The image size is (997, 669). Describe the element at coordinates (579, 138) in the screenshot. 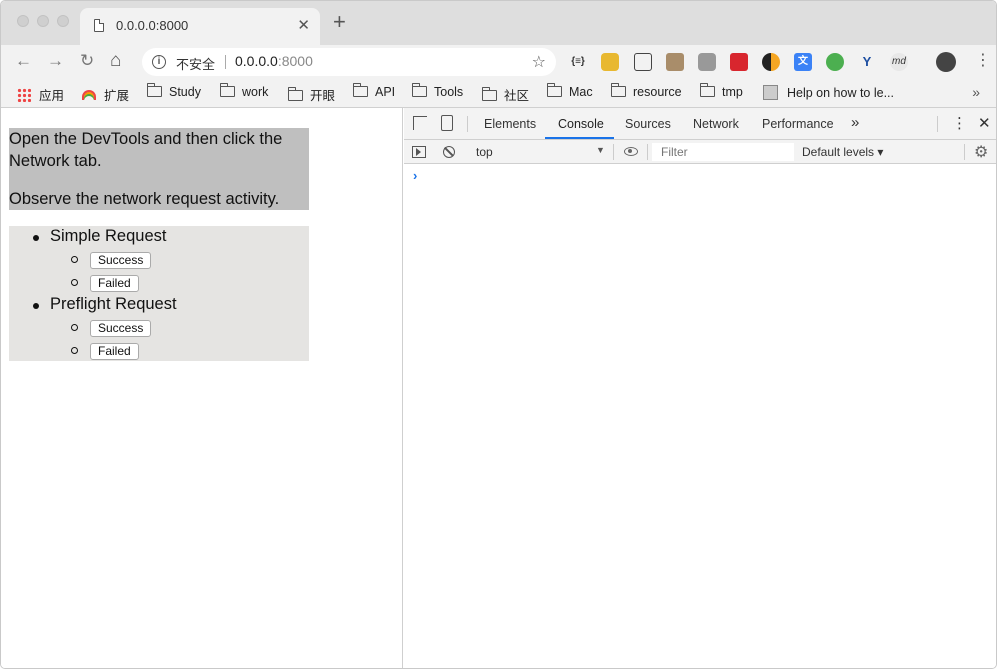

I see `active-tab-indicator` at that location.